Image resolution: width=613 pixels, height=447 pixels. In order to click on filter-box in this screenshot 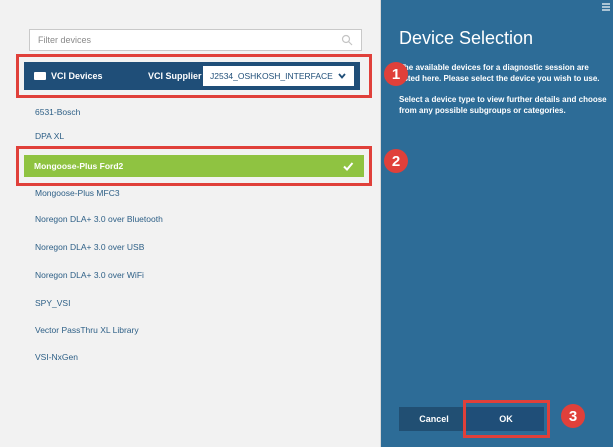, I will do `click(195, 40)`.